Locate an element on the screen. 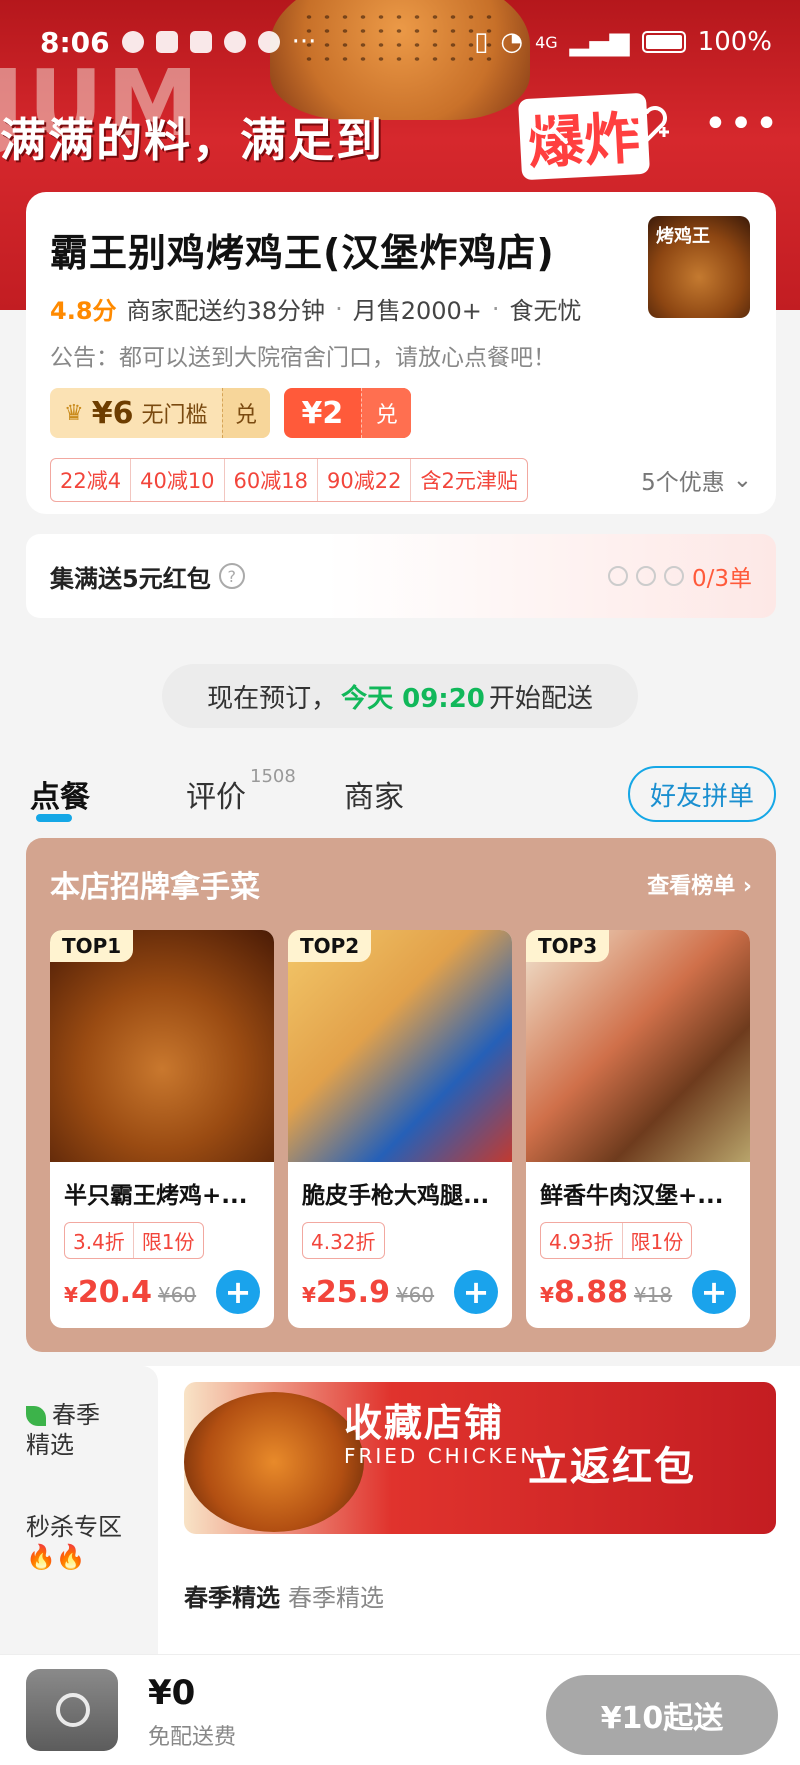 The image size is (800, 1765). sidebar-item-spring: 春季 精选 is located at coordinates (63, 1430).